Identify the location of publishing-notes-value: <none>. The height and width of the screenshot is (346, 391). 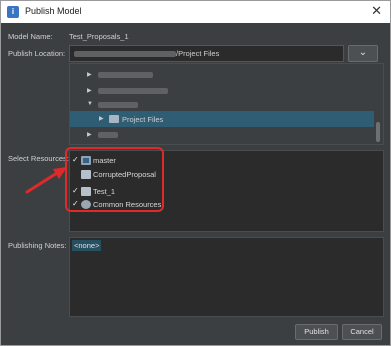
(87, 245).